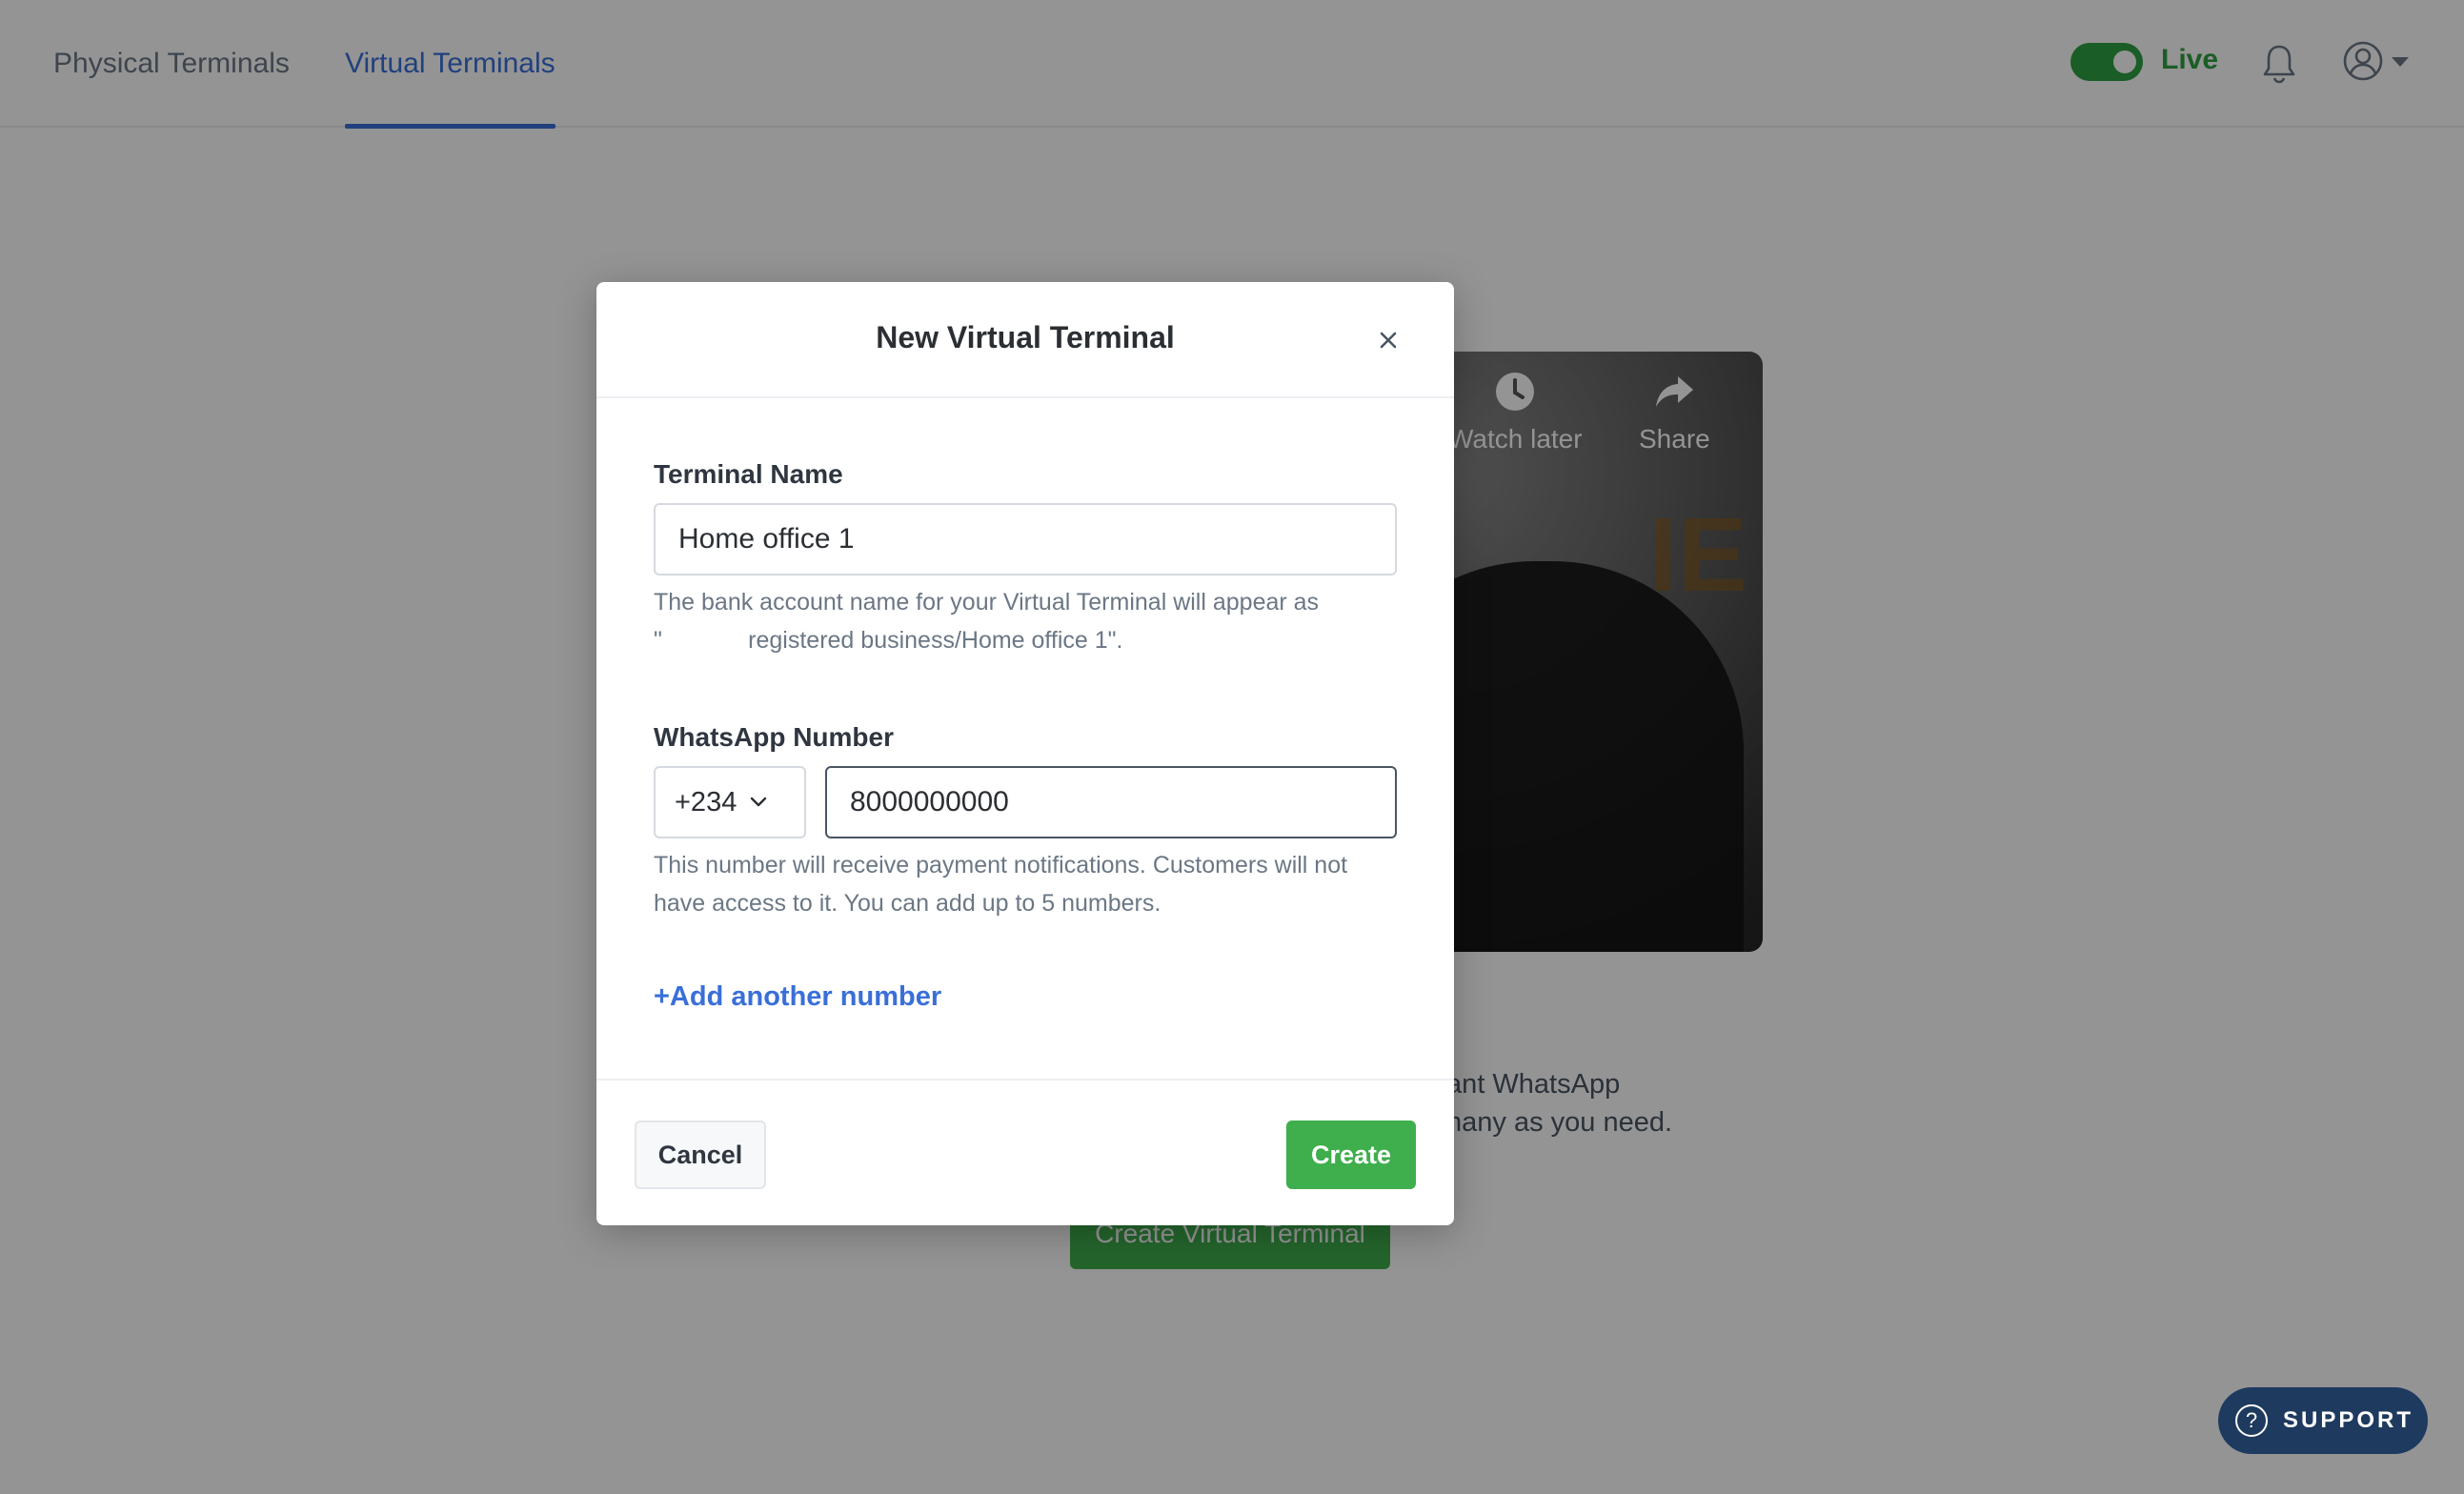  I want to click on add-another-number-link: +Add another number, so click(798, 997).